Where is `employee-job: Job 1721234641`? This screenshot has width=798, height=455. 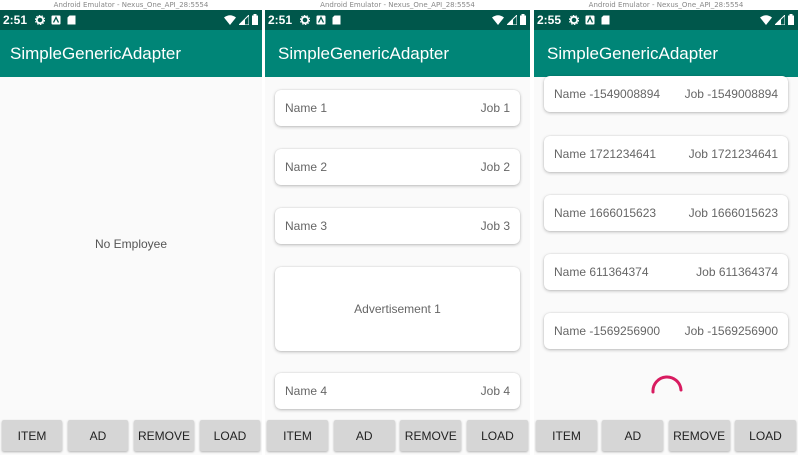
employee-job: Job 1721234641 is located at coordinates (733, 154).